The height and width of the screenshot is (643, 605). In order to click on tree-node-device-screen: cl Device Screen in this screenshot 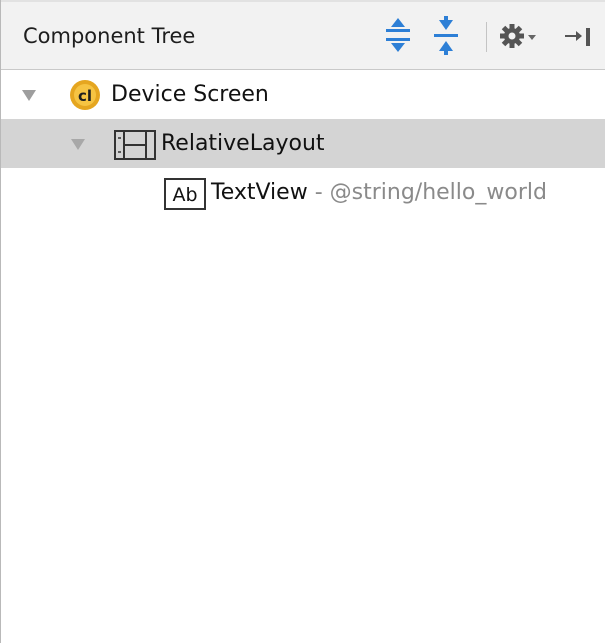, I will do `click(303, 94)`.